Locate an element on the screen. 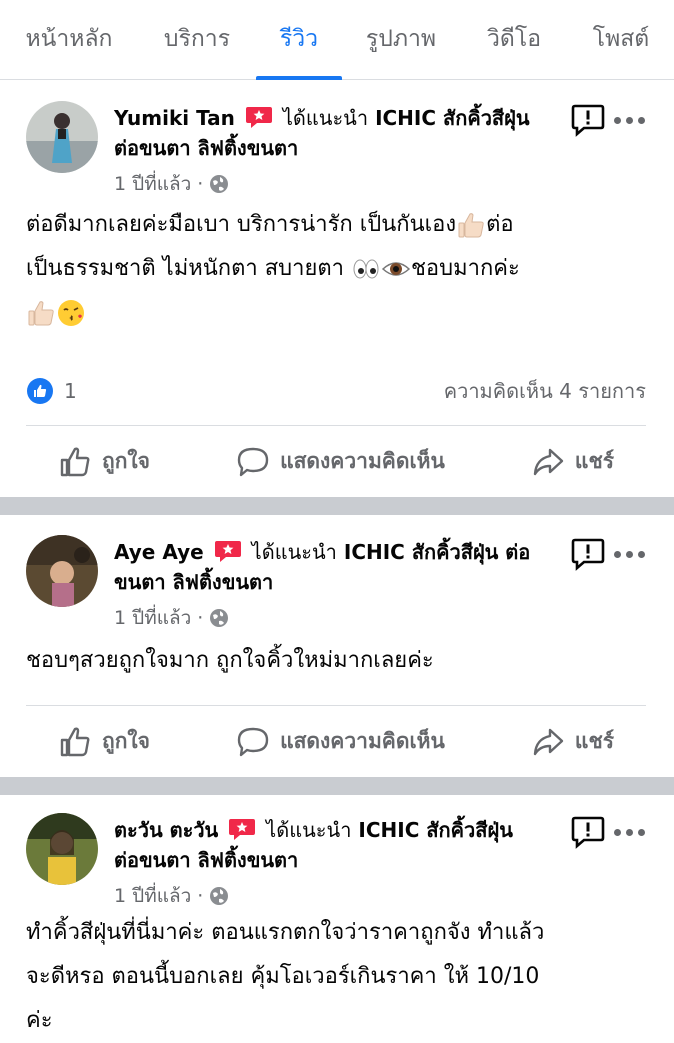 This screenshot has height=1043, width=674. tab-posts: โพสต์ is located at coordinates (621, 39).